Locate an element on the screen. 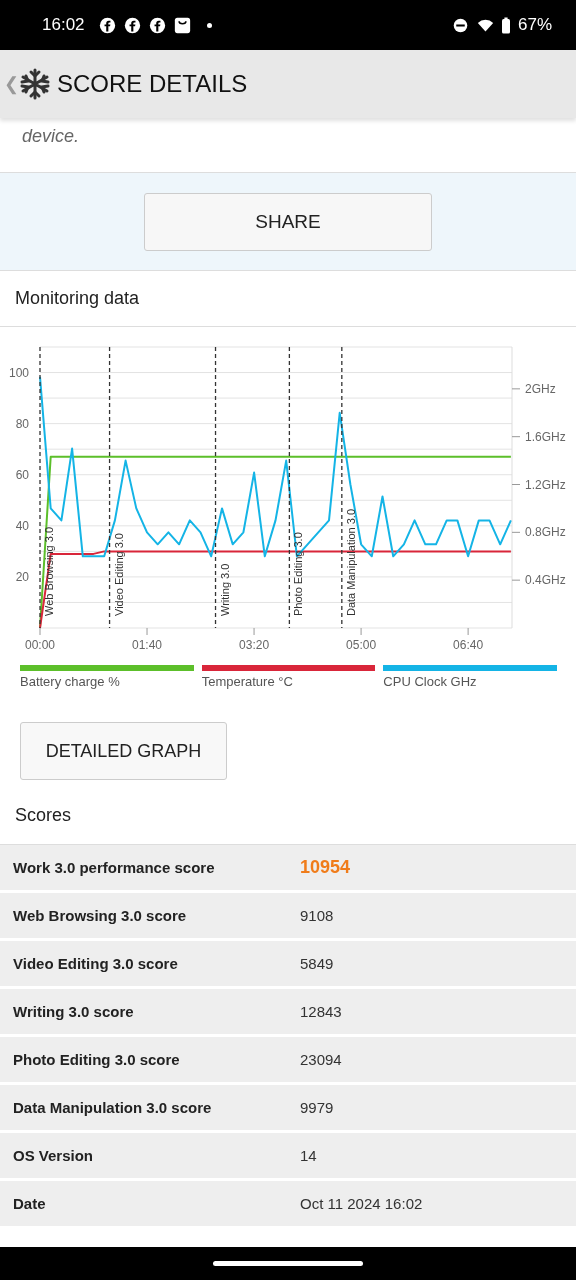  score-label: Data Manipulation 3.0 score is located at coordinates (113, 1107).